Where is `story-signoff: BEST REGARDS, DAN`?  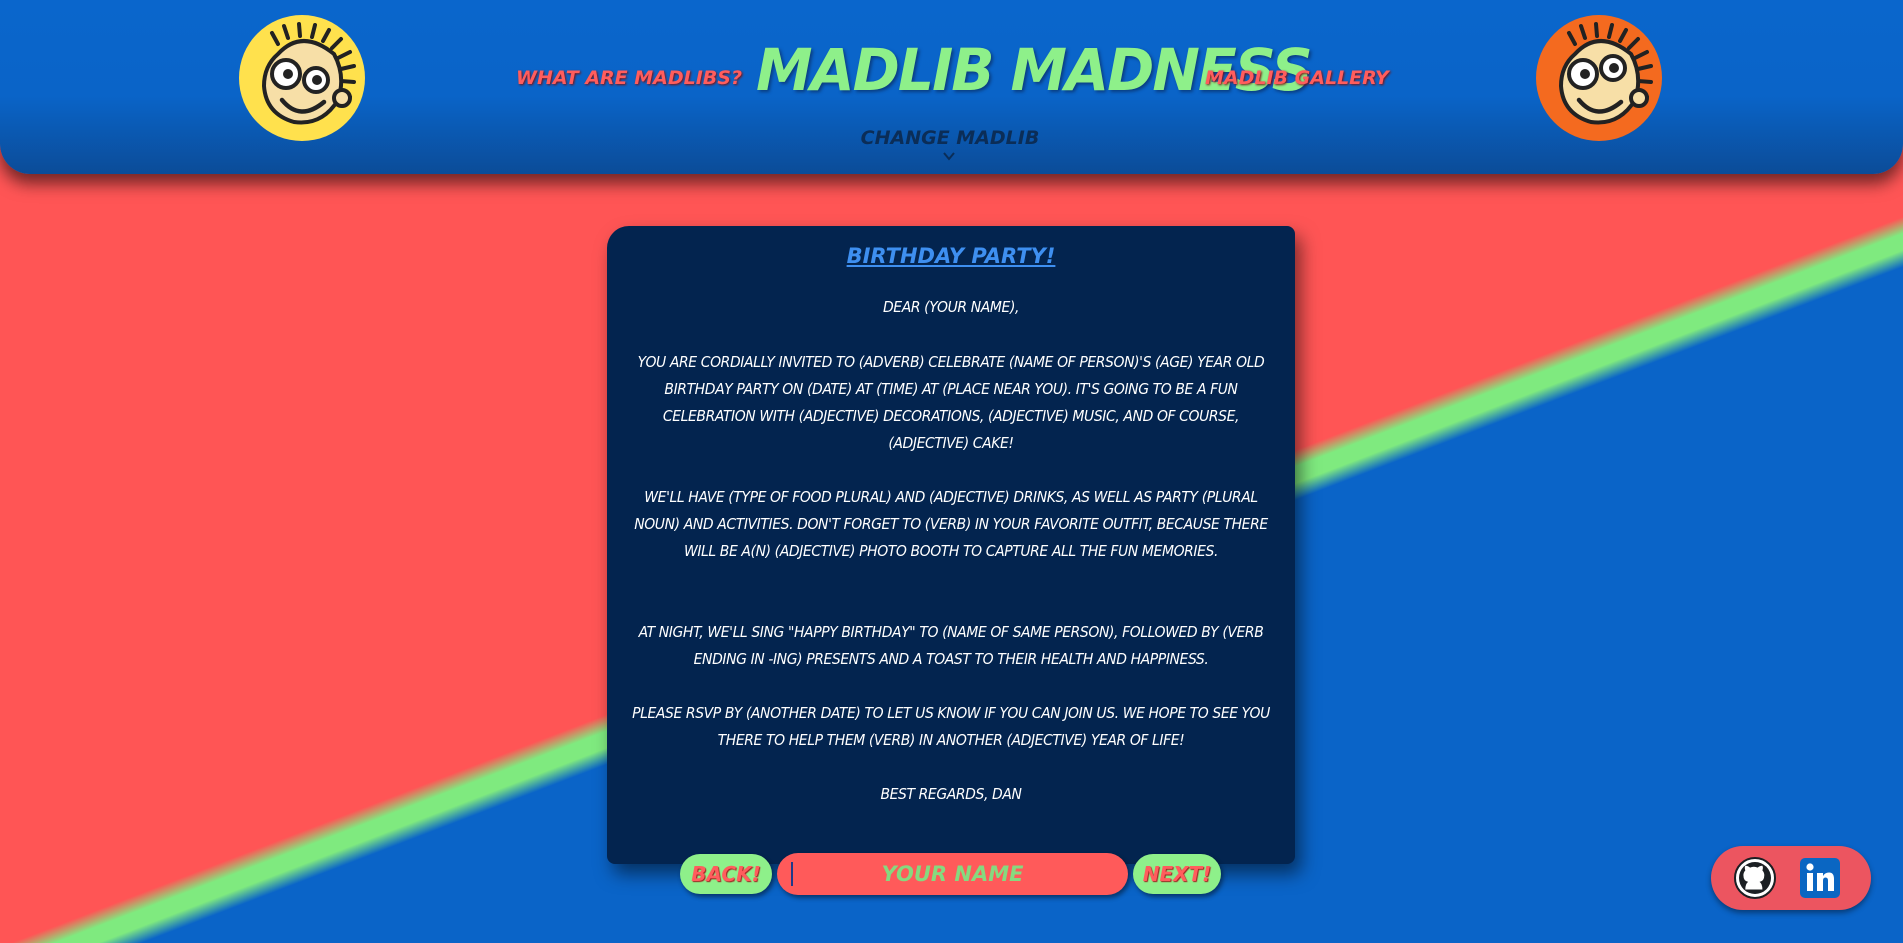 story-signoff: BEST REGARDS, DAN is located at coordinates (951, 794).